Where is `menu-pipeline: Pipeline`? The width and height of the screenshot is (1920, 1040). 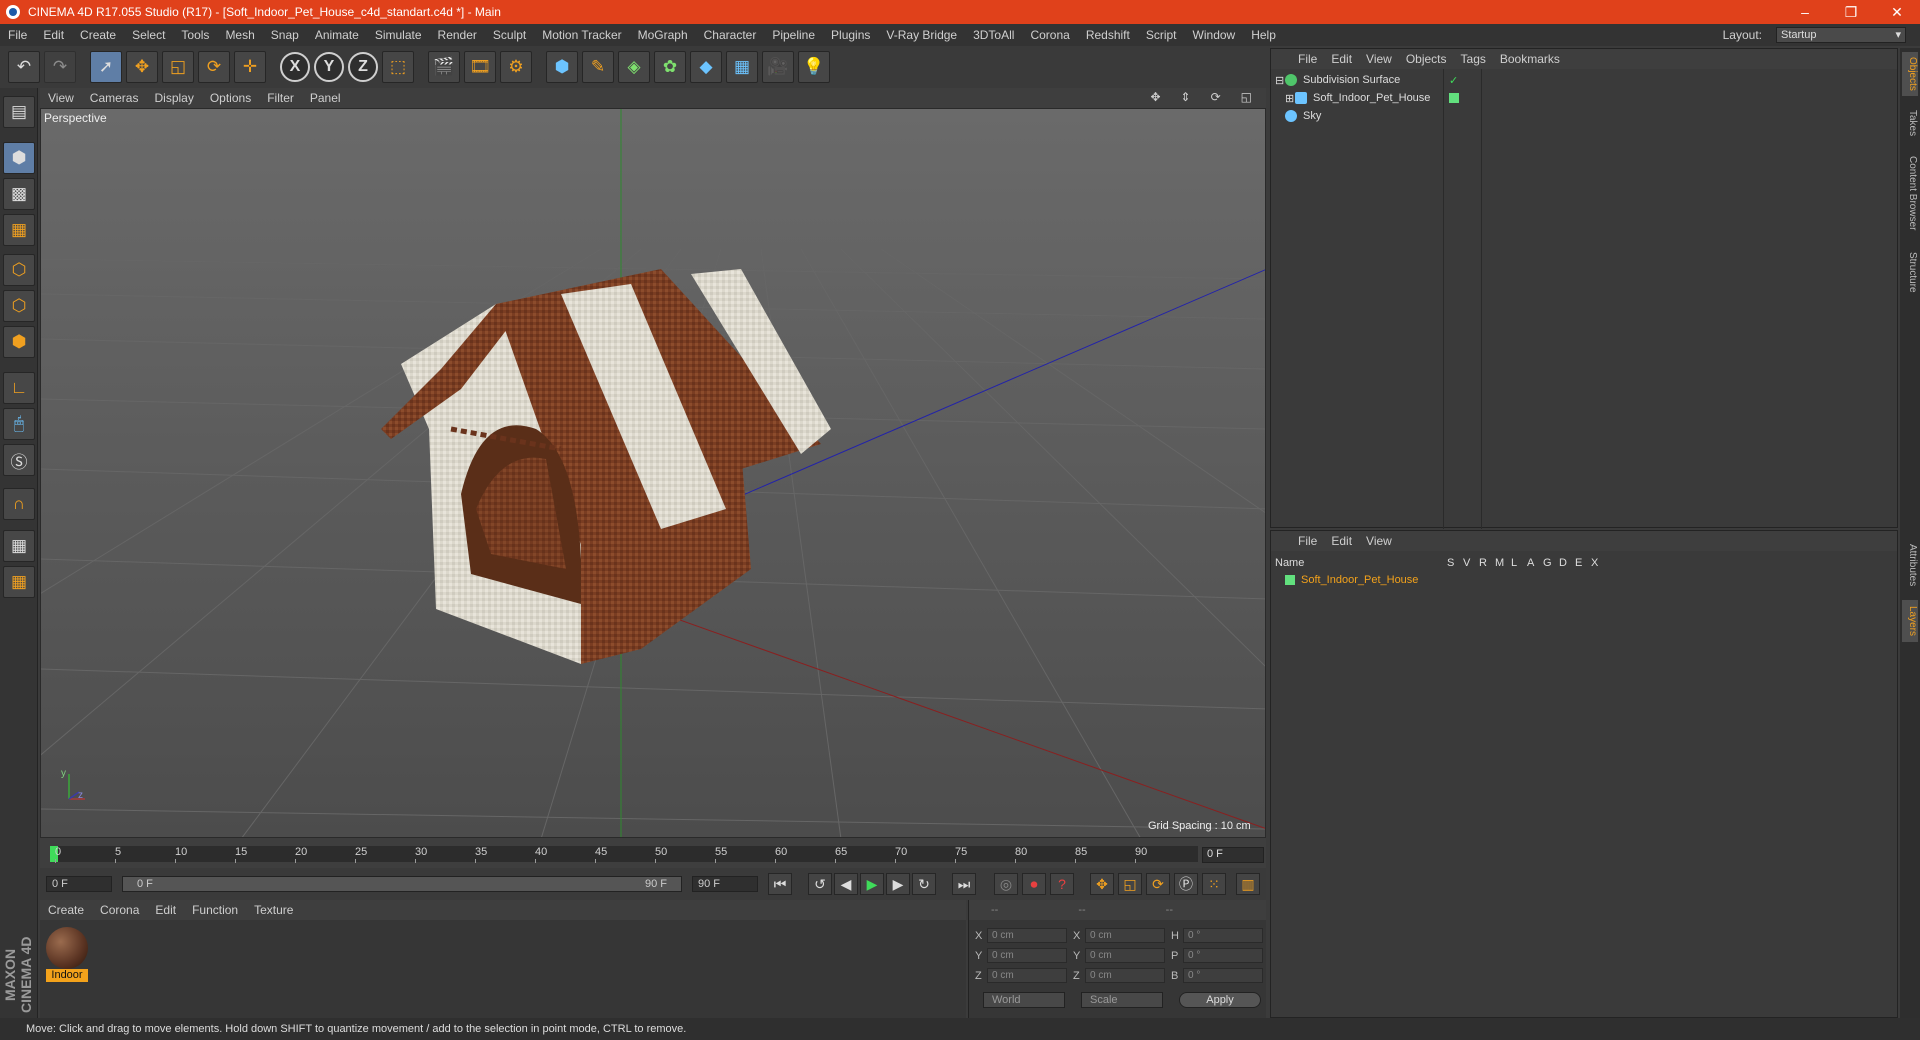
menu-pipeline: Pipeline is located at coordinates (793, 35).